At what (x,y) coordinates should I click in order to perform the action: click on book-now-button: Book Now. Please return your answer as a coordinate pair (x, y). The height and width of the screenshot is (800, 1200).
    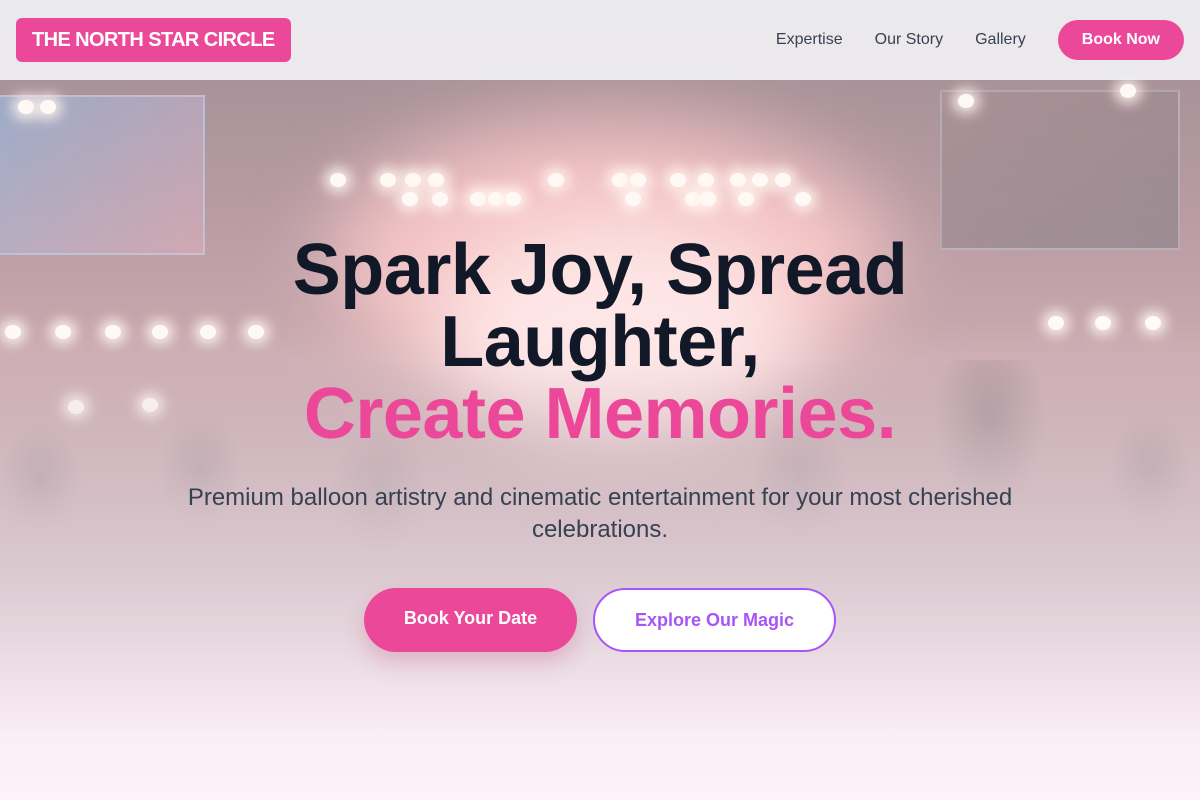
    Looking at the image, I should click on (1120, 40).